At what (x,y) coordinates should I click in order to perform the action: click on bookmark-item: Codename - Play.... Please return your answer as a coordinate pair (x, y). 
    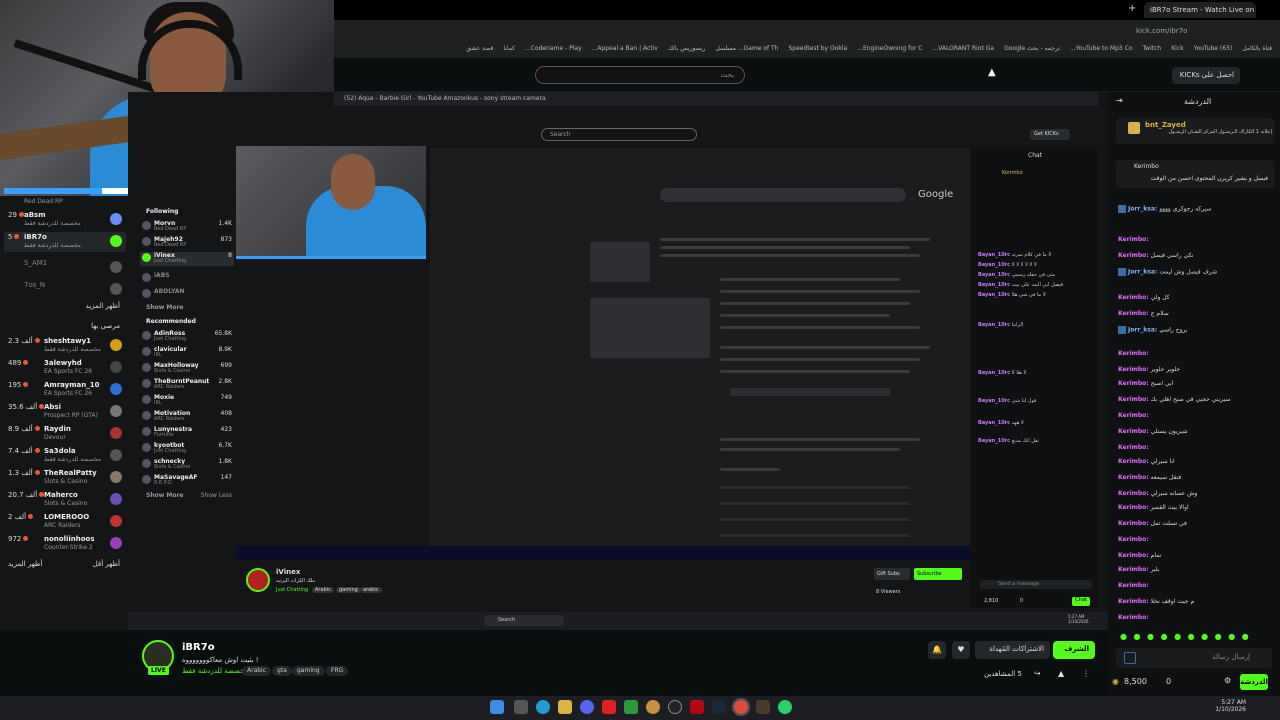
    Looking at the image, I should click on (553, 50).